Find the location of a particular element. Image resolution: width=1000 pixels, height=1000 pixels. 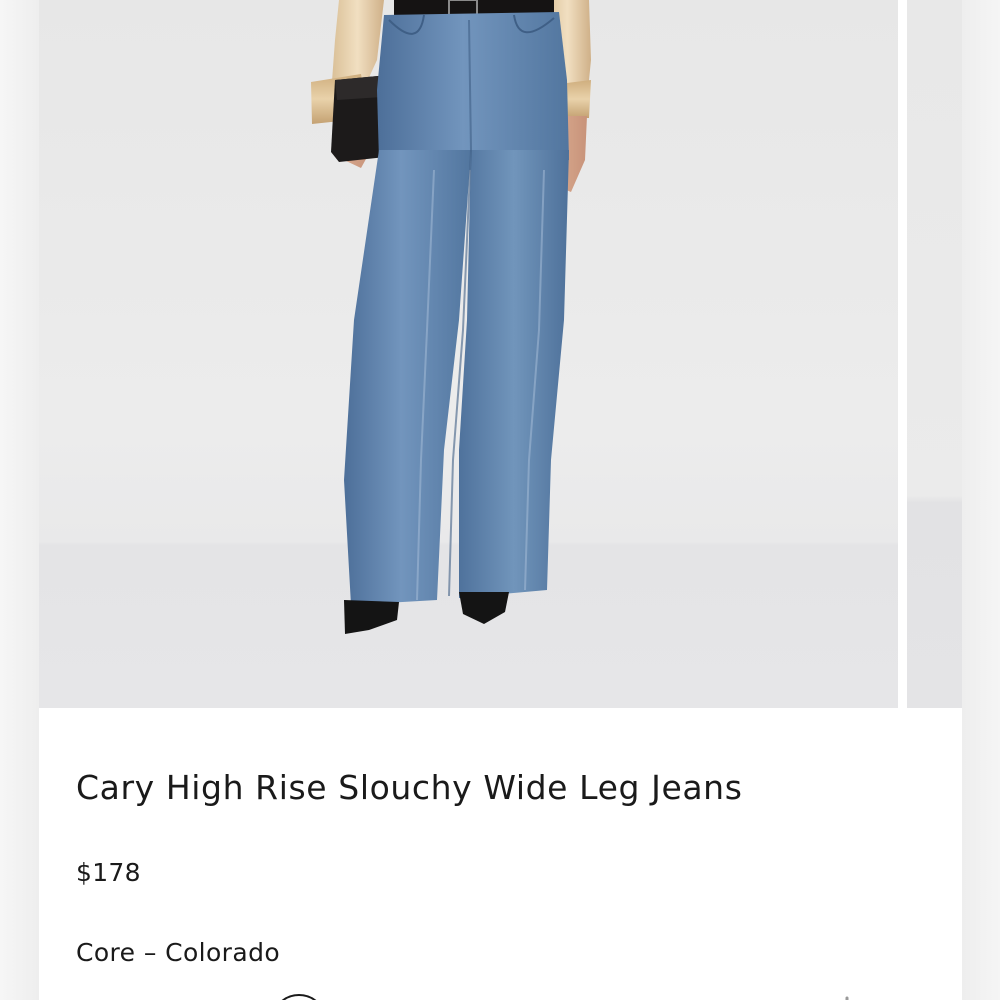

product-color-label: Core – Colorado is located at coordinates (178, 953).